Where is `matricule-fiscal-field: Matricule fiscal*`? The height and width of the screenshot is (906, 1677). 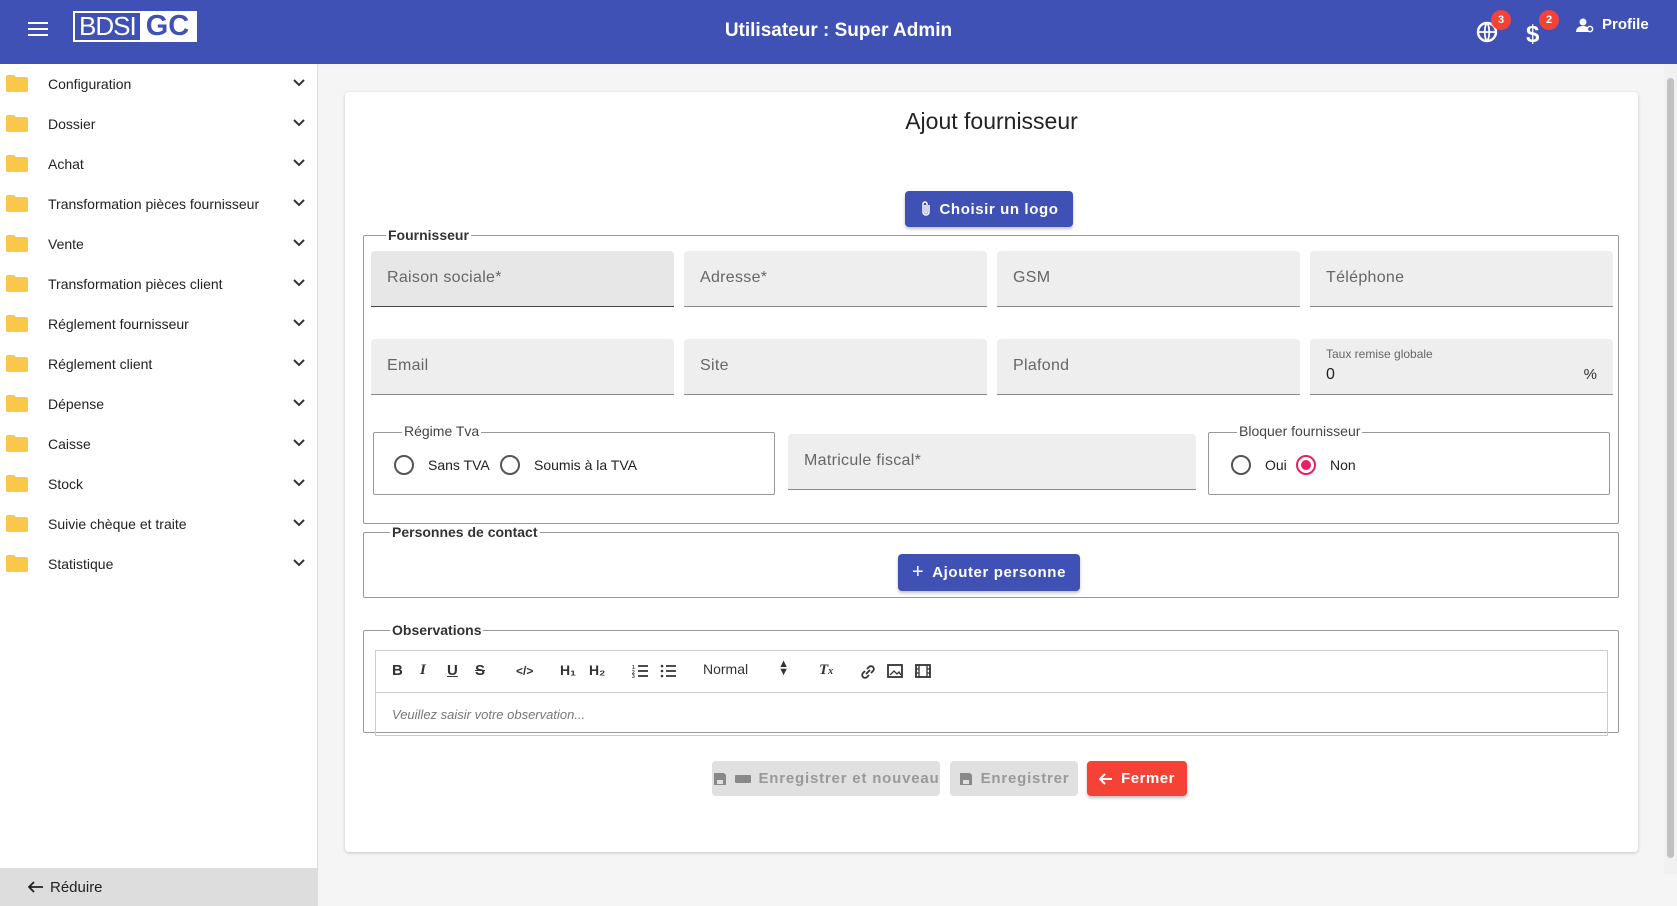
matricule-fiscal-field: Matricule fiscal* is located at coordinates (992, 462).